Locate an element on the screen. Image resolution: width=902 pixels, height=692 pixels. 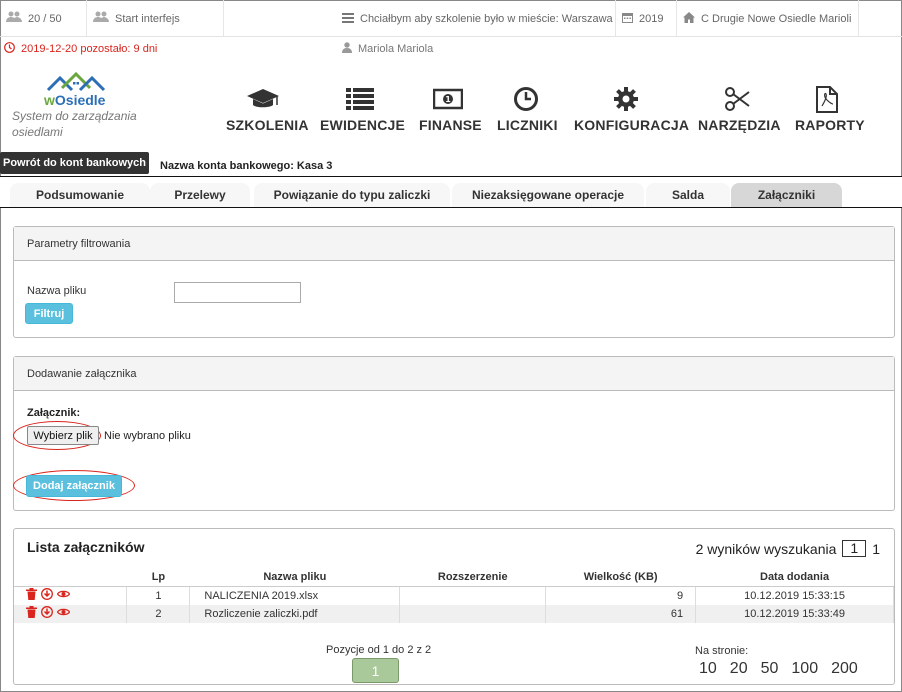
pagination-page-button: 1 is located at coordinates (375, 670).